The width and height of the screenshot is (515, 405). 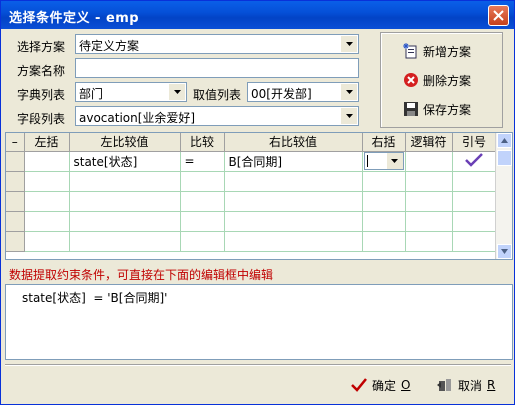 I want to click on dict-label: 字典列表, so click(x=41, y=95).